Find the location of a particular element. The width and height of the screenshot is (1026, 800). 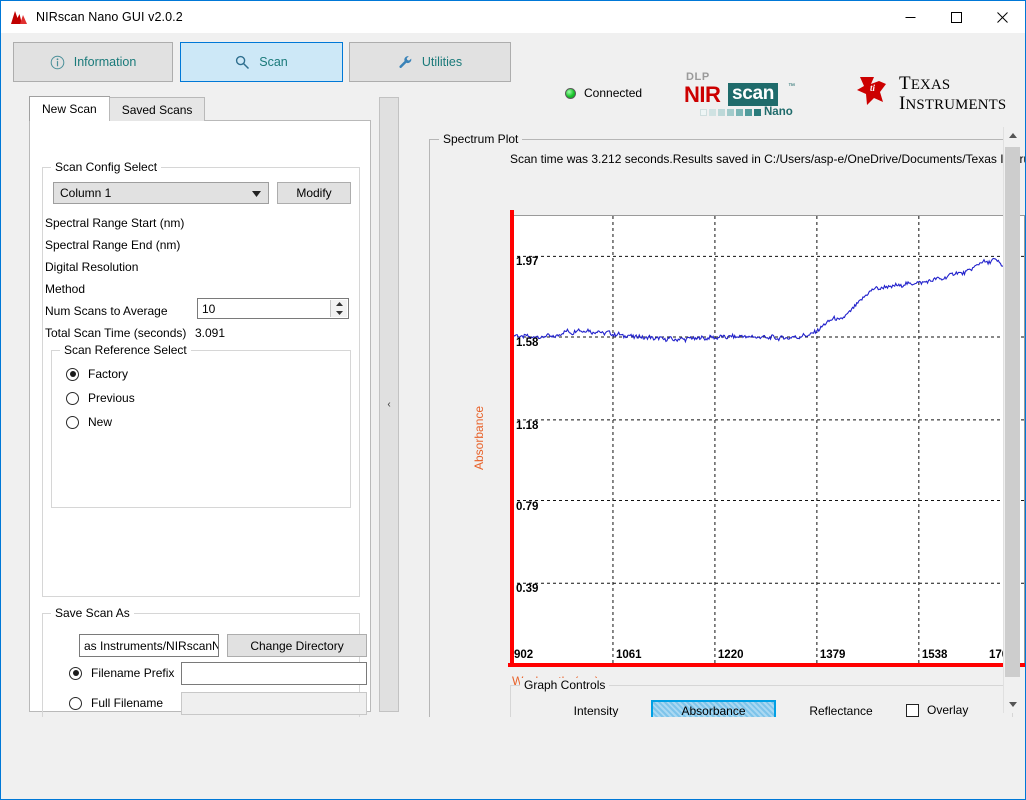

overlay-checkbox-label: Overlay is located at coordinates (948, 710).